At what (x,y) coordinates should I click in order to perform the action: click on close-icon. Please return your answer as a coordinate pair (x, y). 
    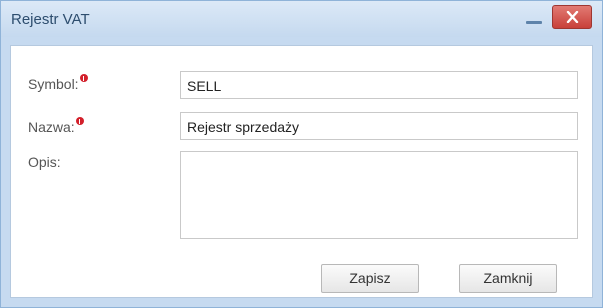
    Looking at the image, I should click on (572, 17).